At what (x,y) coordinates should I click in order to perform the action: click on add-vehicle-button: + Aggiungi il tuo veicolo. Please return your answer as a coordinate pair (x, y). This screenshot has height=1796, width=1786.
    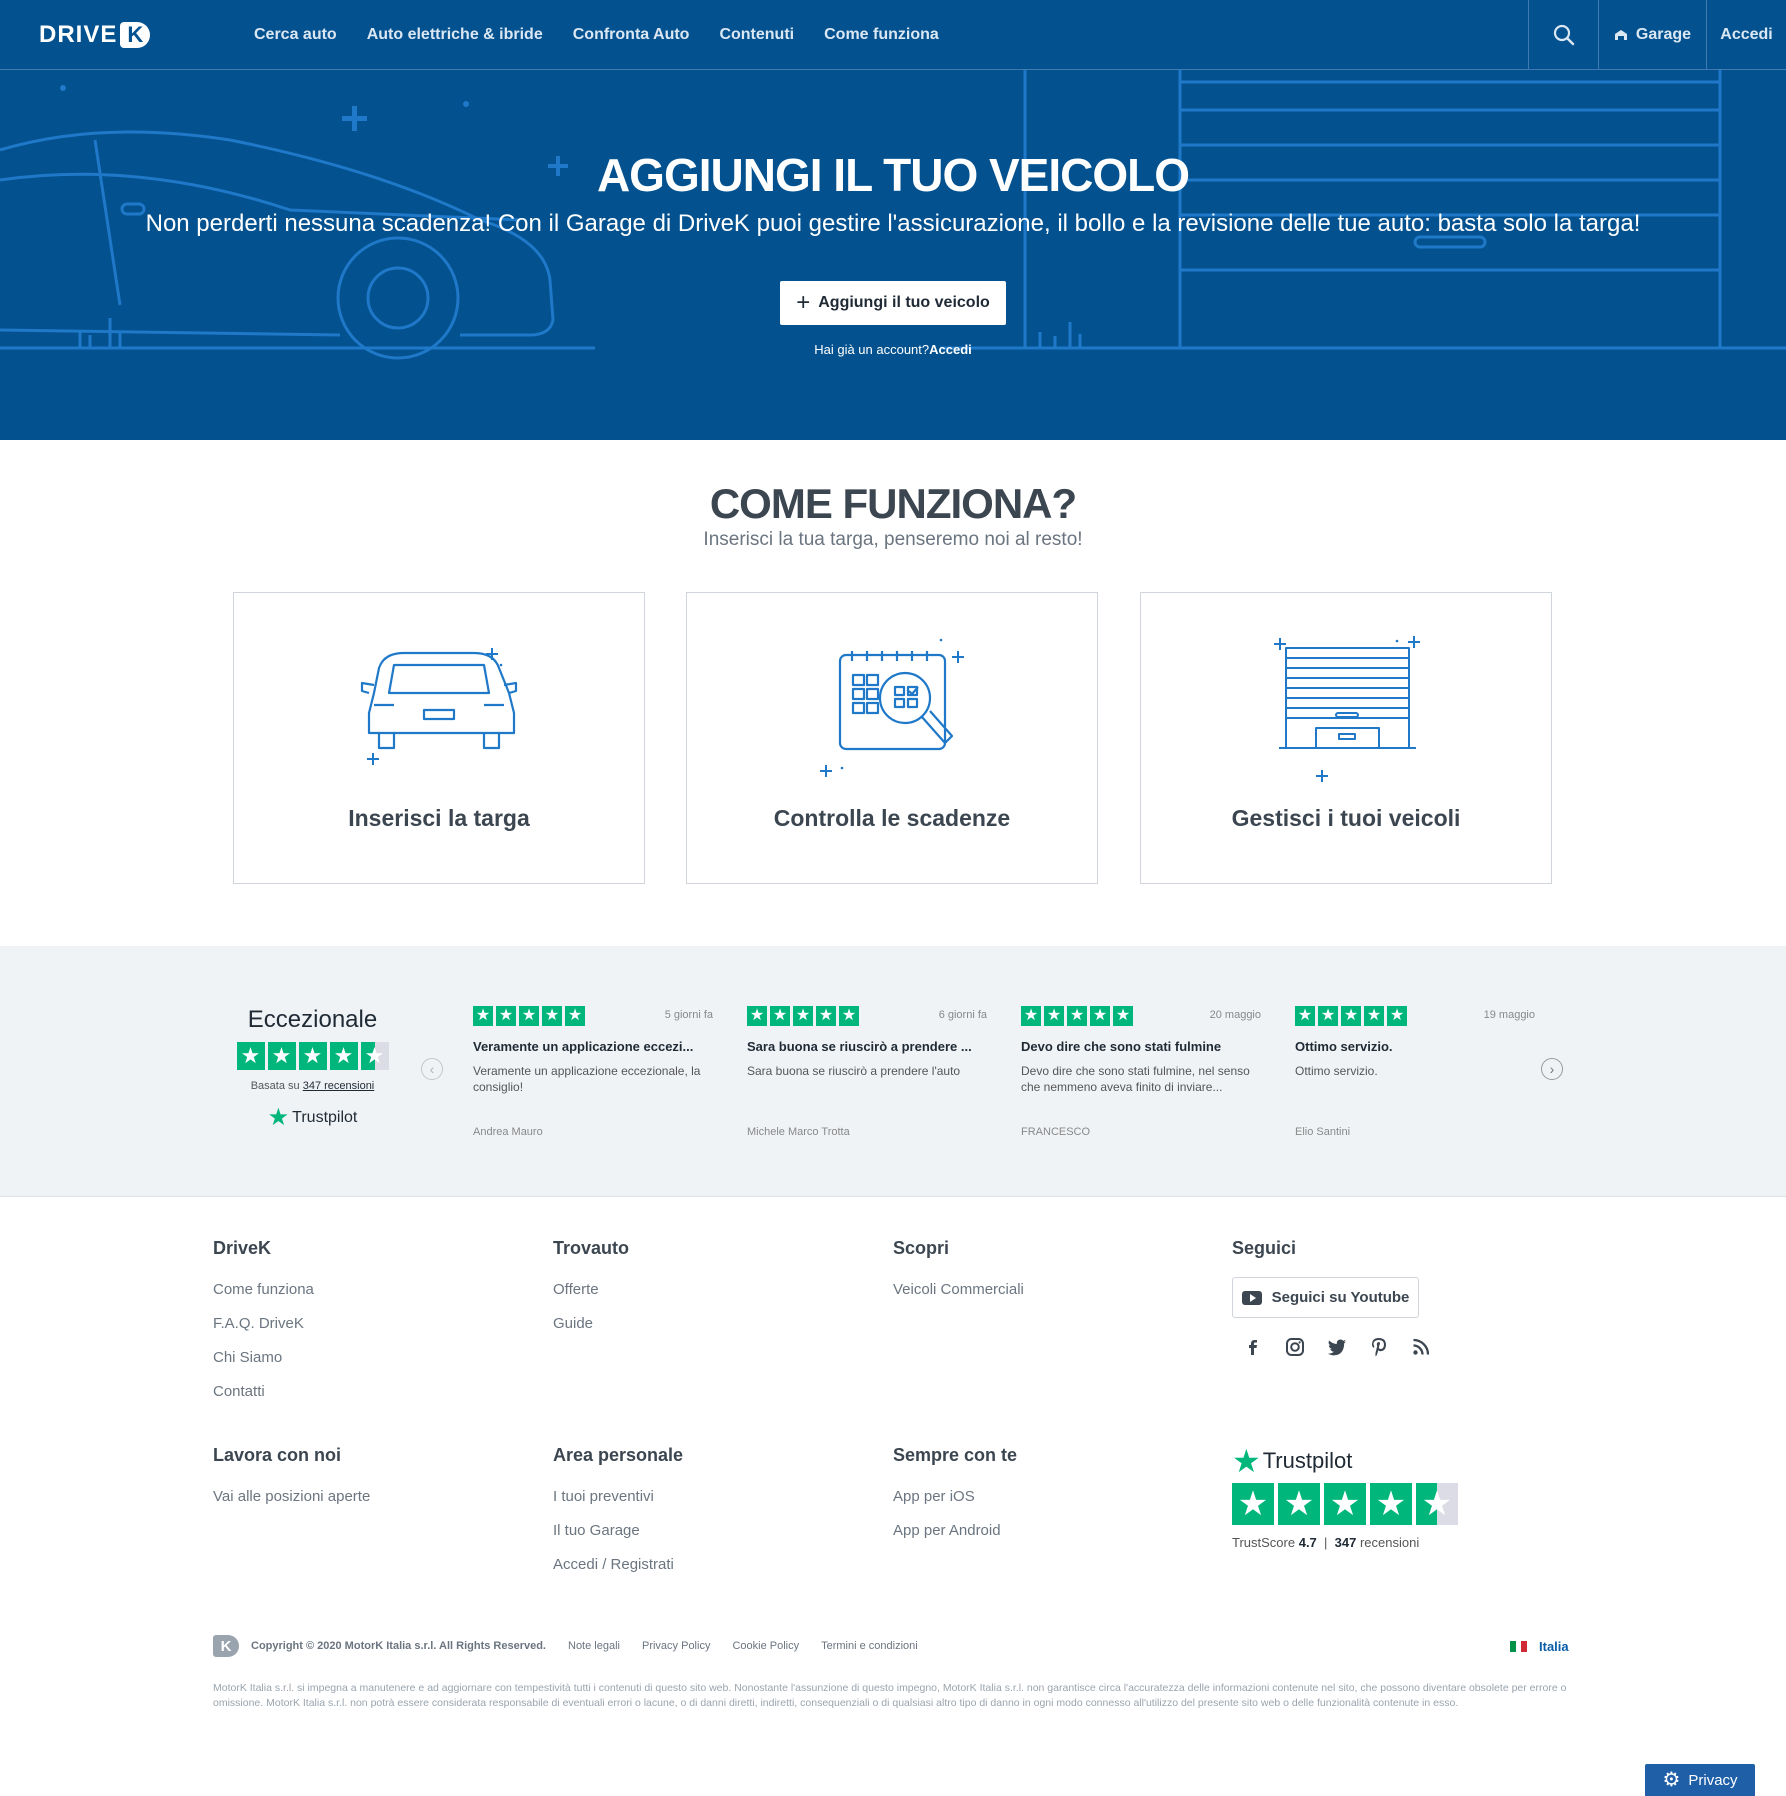
    Looking at the image, I should click on (893, 303).